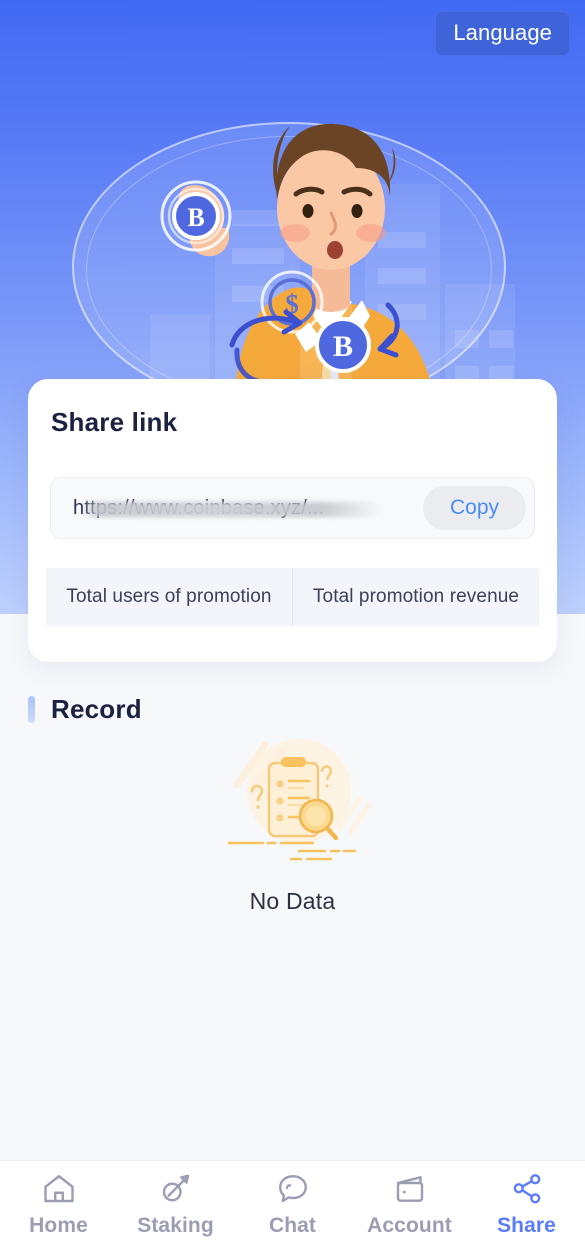 This screenshot has width=585, height=1247. I want to click on bottom-tabbar: Home Staking Chat Account Share, so click(292, 1203).